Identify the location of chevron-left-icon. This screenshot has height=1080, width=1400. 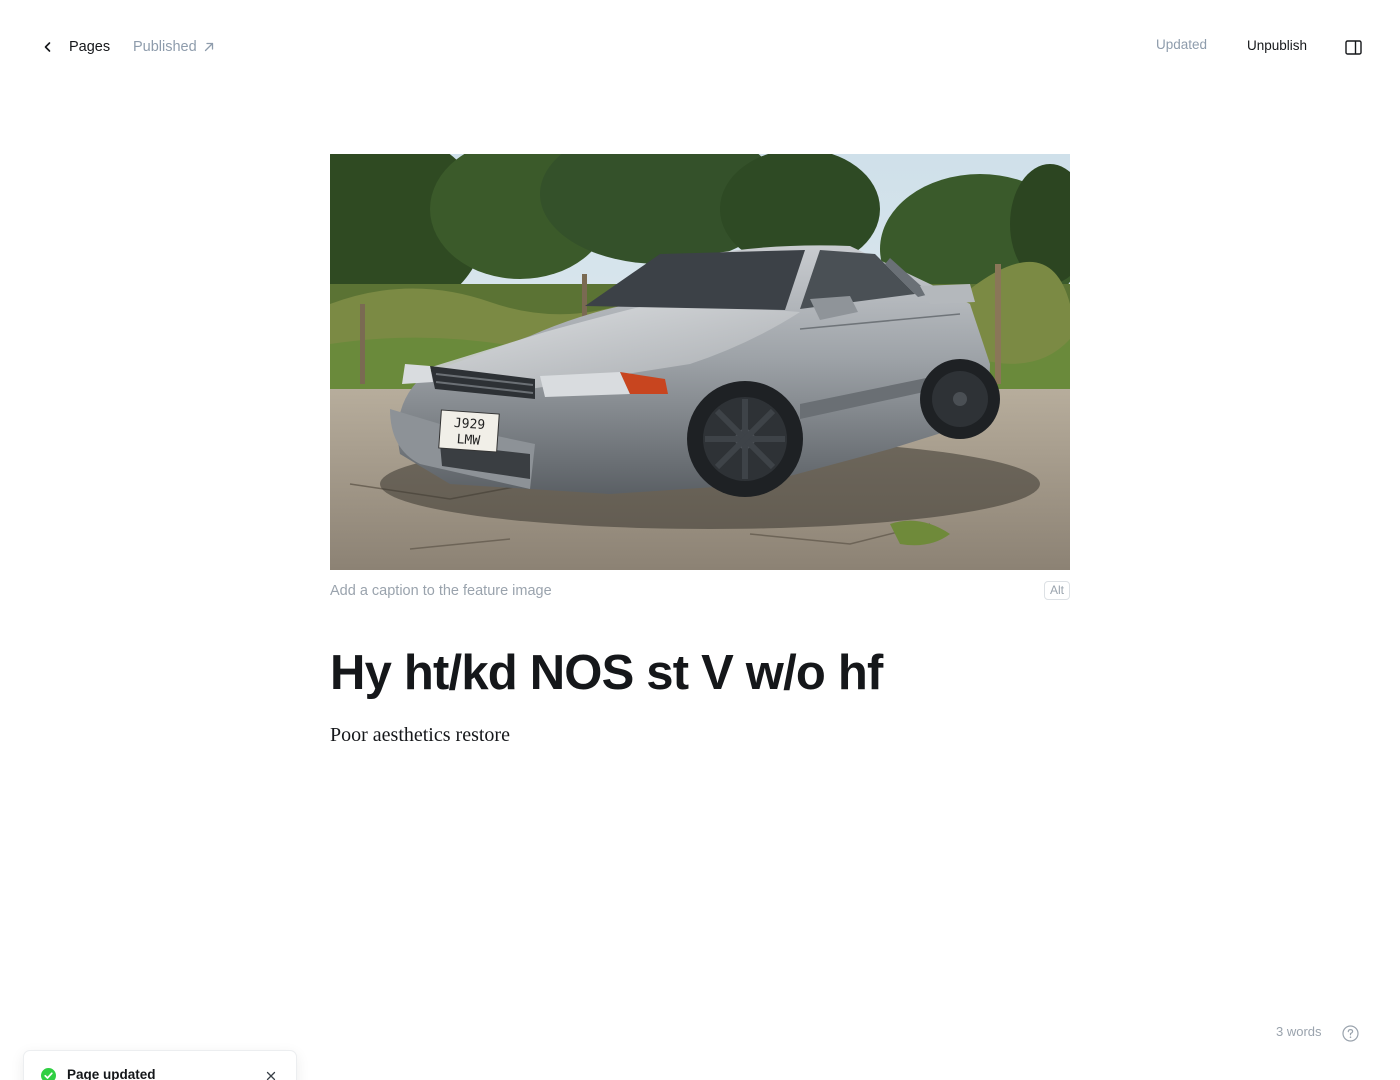
(48, 47).